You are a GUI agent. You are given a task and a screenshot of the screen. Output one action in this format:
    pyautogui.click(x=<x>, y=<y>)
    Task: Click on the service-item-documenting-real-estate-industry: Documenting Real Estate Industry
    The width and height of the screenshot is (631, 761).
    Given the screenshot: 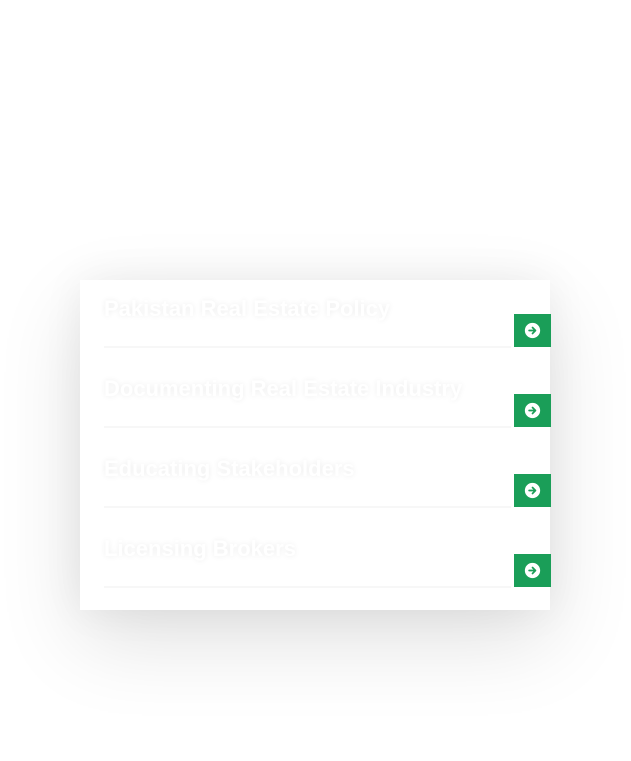 What is the action you would take?
    pyautogui.click(x=327, y=408)
    